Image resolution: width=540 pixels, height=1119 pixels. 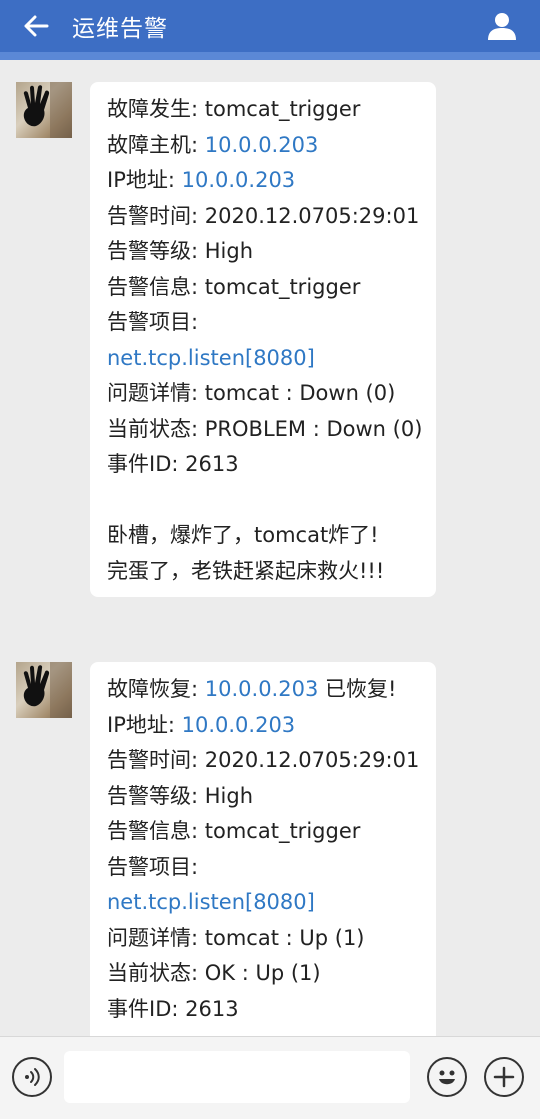 What do you see at coordinates (270, 30) in the screenshot?
I see `header-bar: 运维告警` at bounding box center [270, 30].